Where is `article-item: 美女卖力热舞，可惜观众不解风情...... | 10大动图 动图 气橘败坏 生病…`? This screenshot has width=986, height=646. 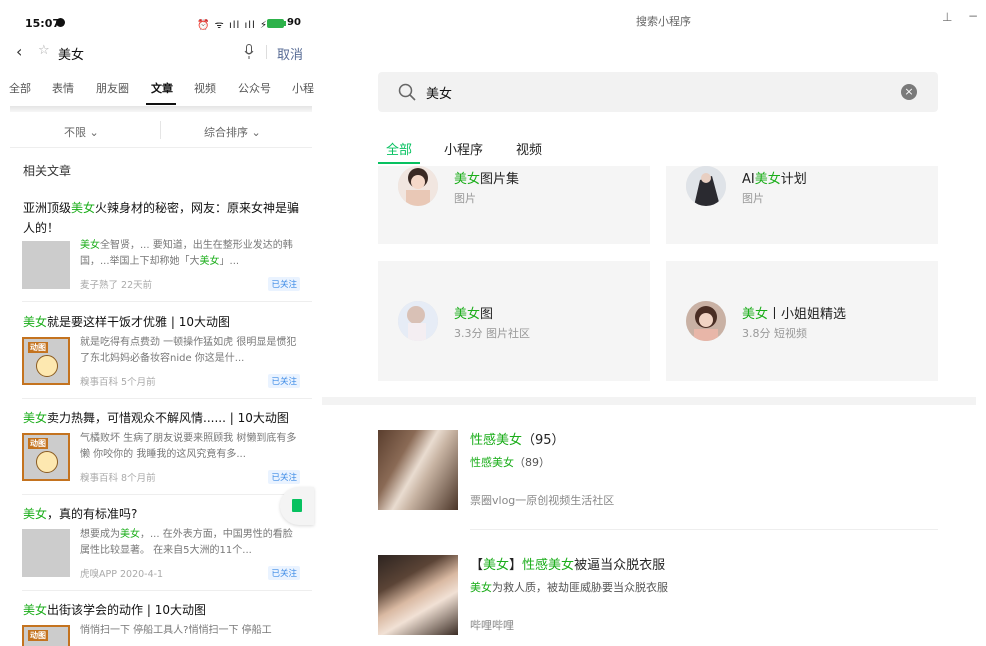 article-item: 美女卖力热舞，可惜观众不解风情...... | 10大动图 动图 气橘败坏 生病… is located at coordinates (161, 454).